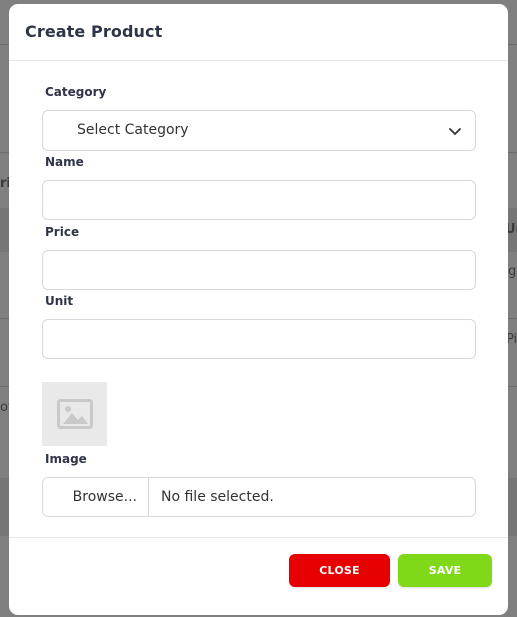 The height and width of the screenshot is (617, 517). Describe the element at coordinates (66, 459) in the screenshot. I see `image-label: Image` at that location.